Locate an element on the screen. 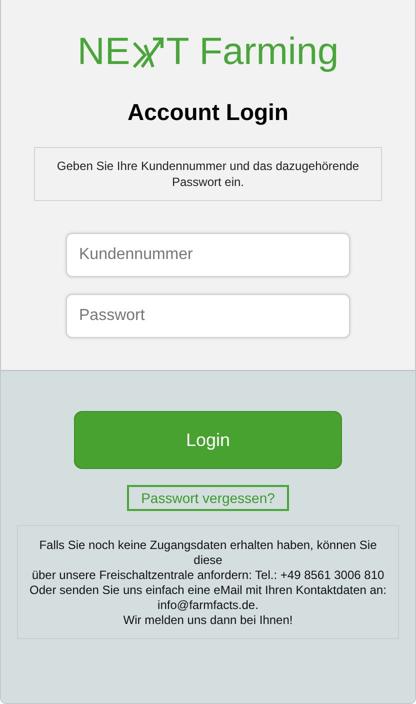  page-title: Account Login is located at coordinates (208, 112).